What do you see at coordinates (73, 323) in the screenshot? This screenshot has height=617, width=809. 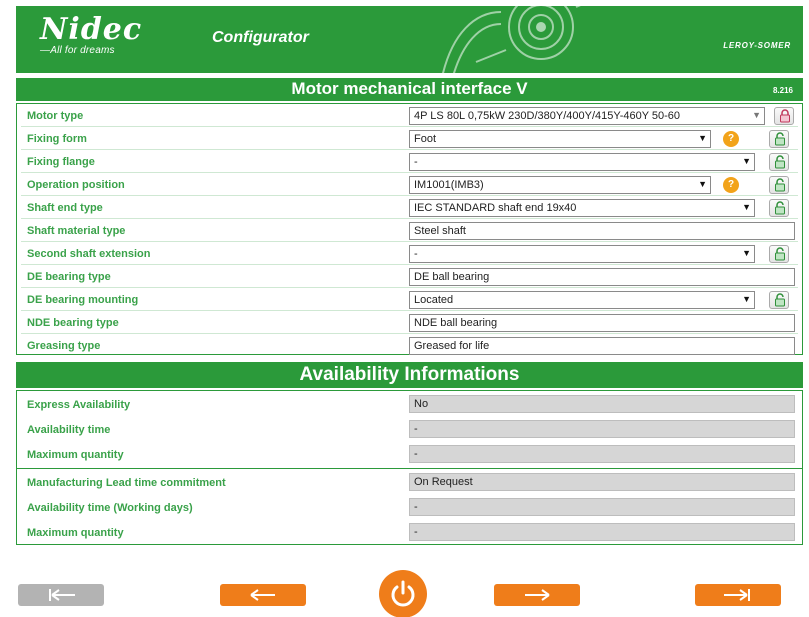 I see `field-label: NDE bearing type` at bounding box center [73, 323].